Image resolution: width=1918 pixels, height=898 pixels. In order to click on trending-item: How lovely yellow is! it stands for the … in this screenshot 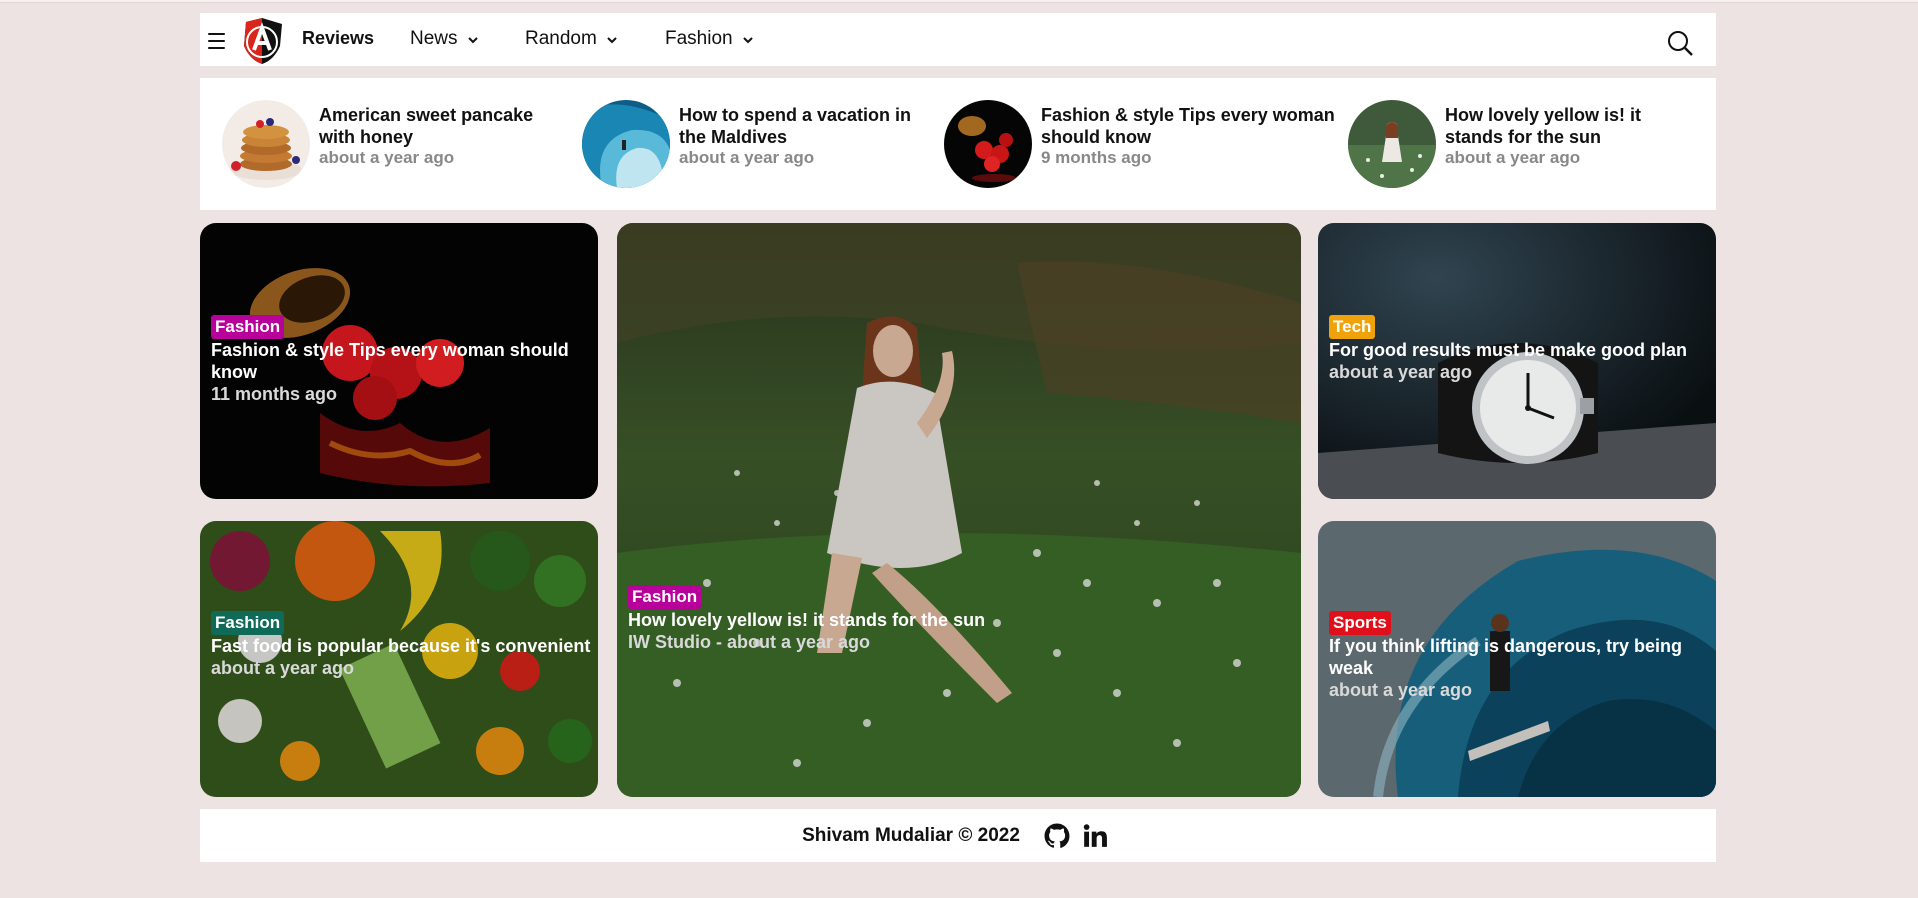, I will do `click(1518, 145)`.